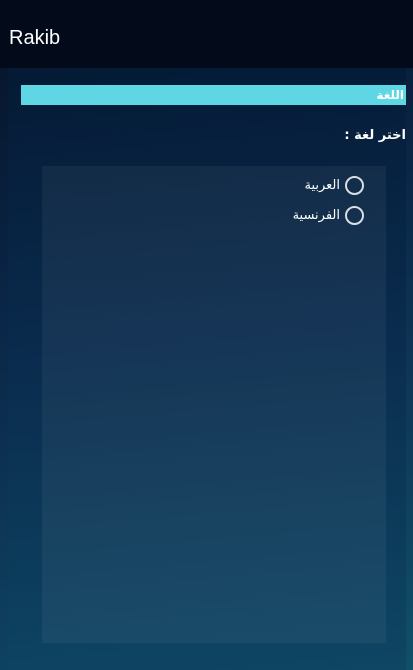 This screenshot has height=670, width=413. Describe the element at coordinates (390, 95) in the screenshot. I see `section-header-label: اللغة` at that location.